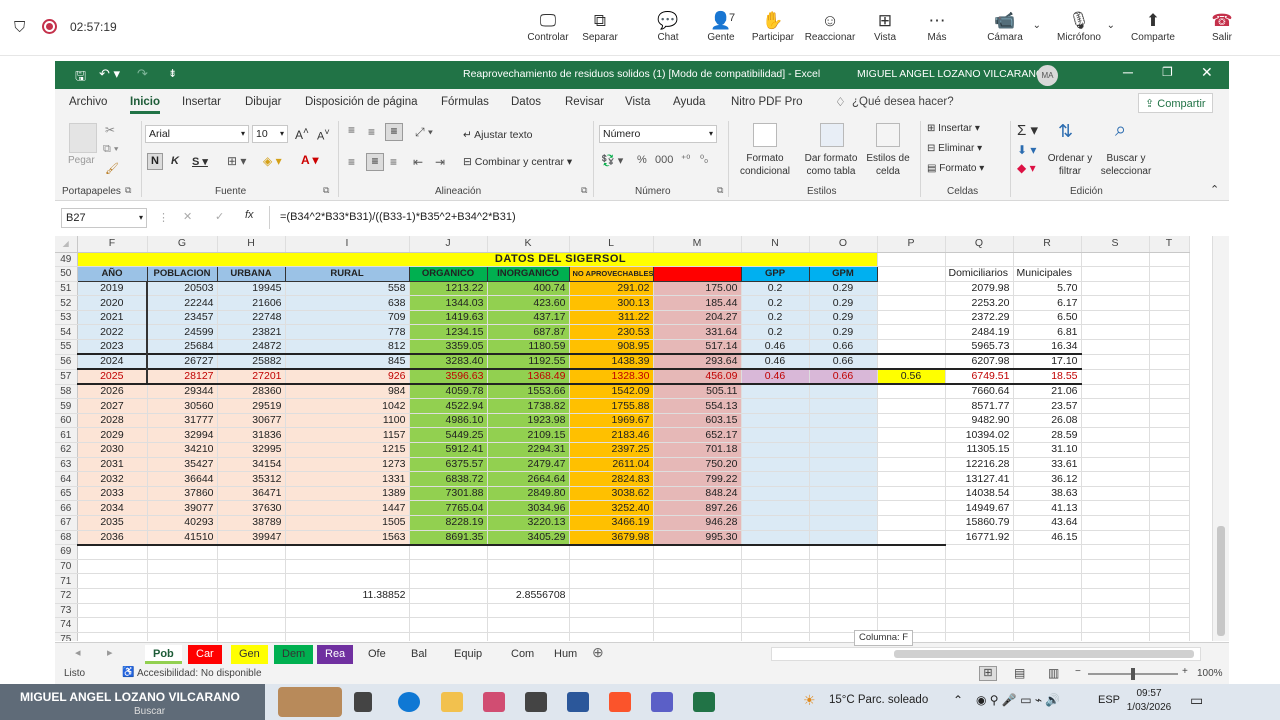  What do you see at coordinates (843, 377) in the screenshot?
I see `data-cell: 0.66` at bounding box center [843, 377].